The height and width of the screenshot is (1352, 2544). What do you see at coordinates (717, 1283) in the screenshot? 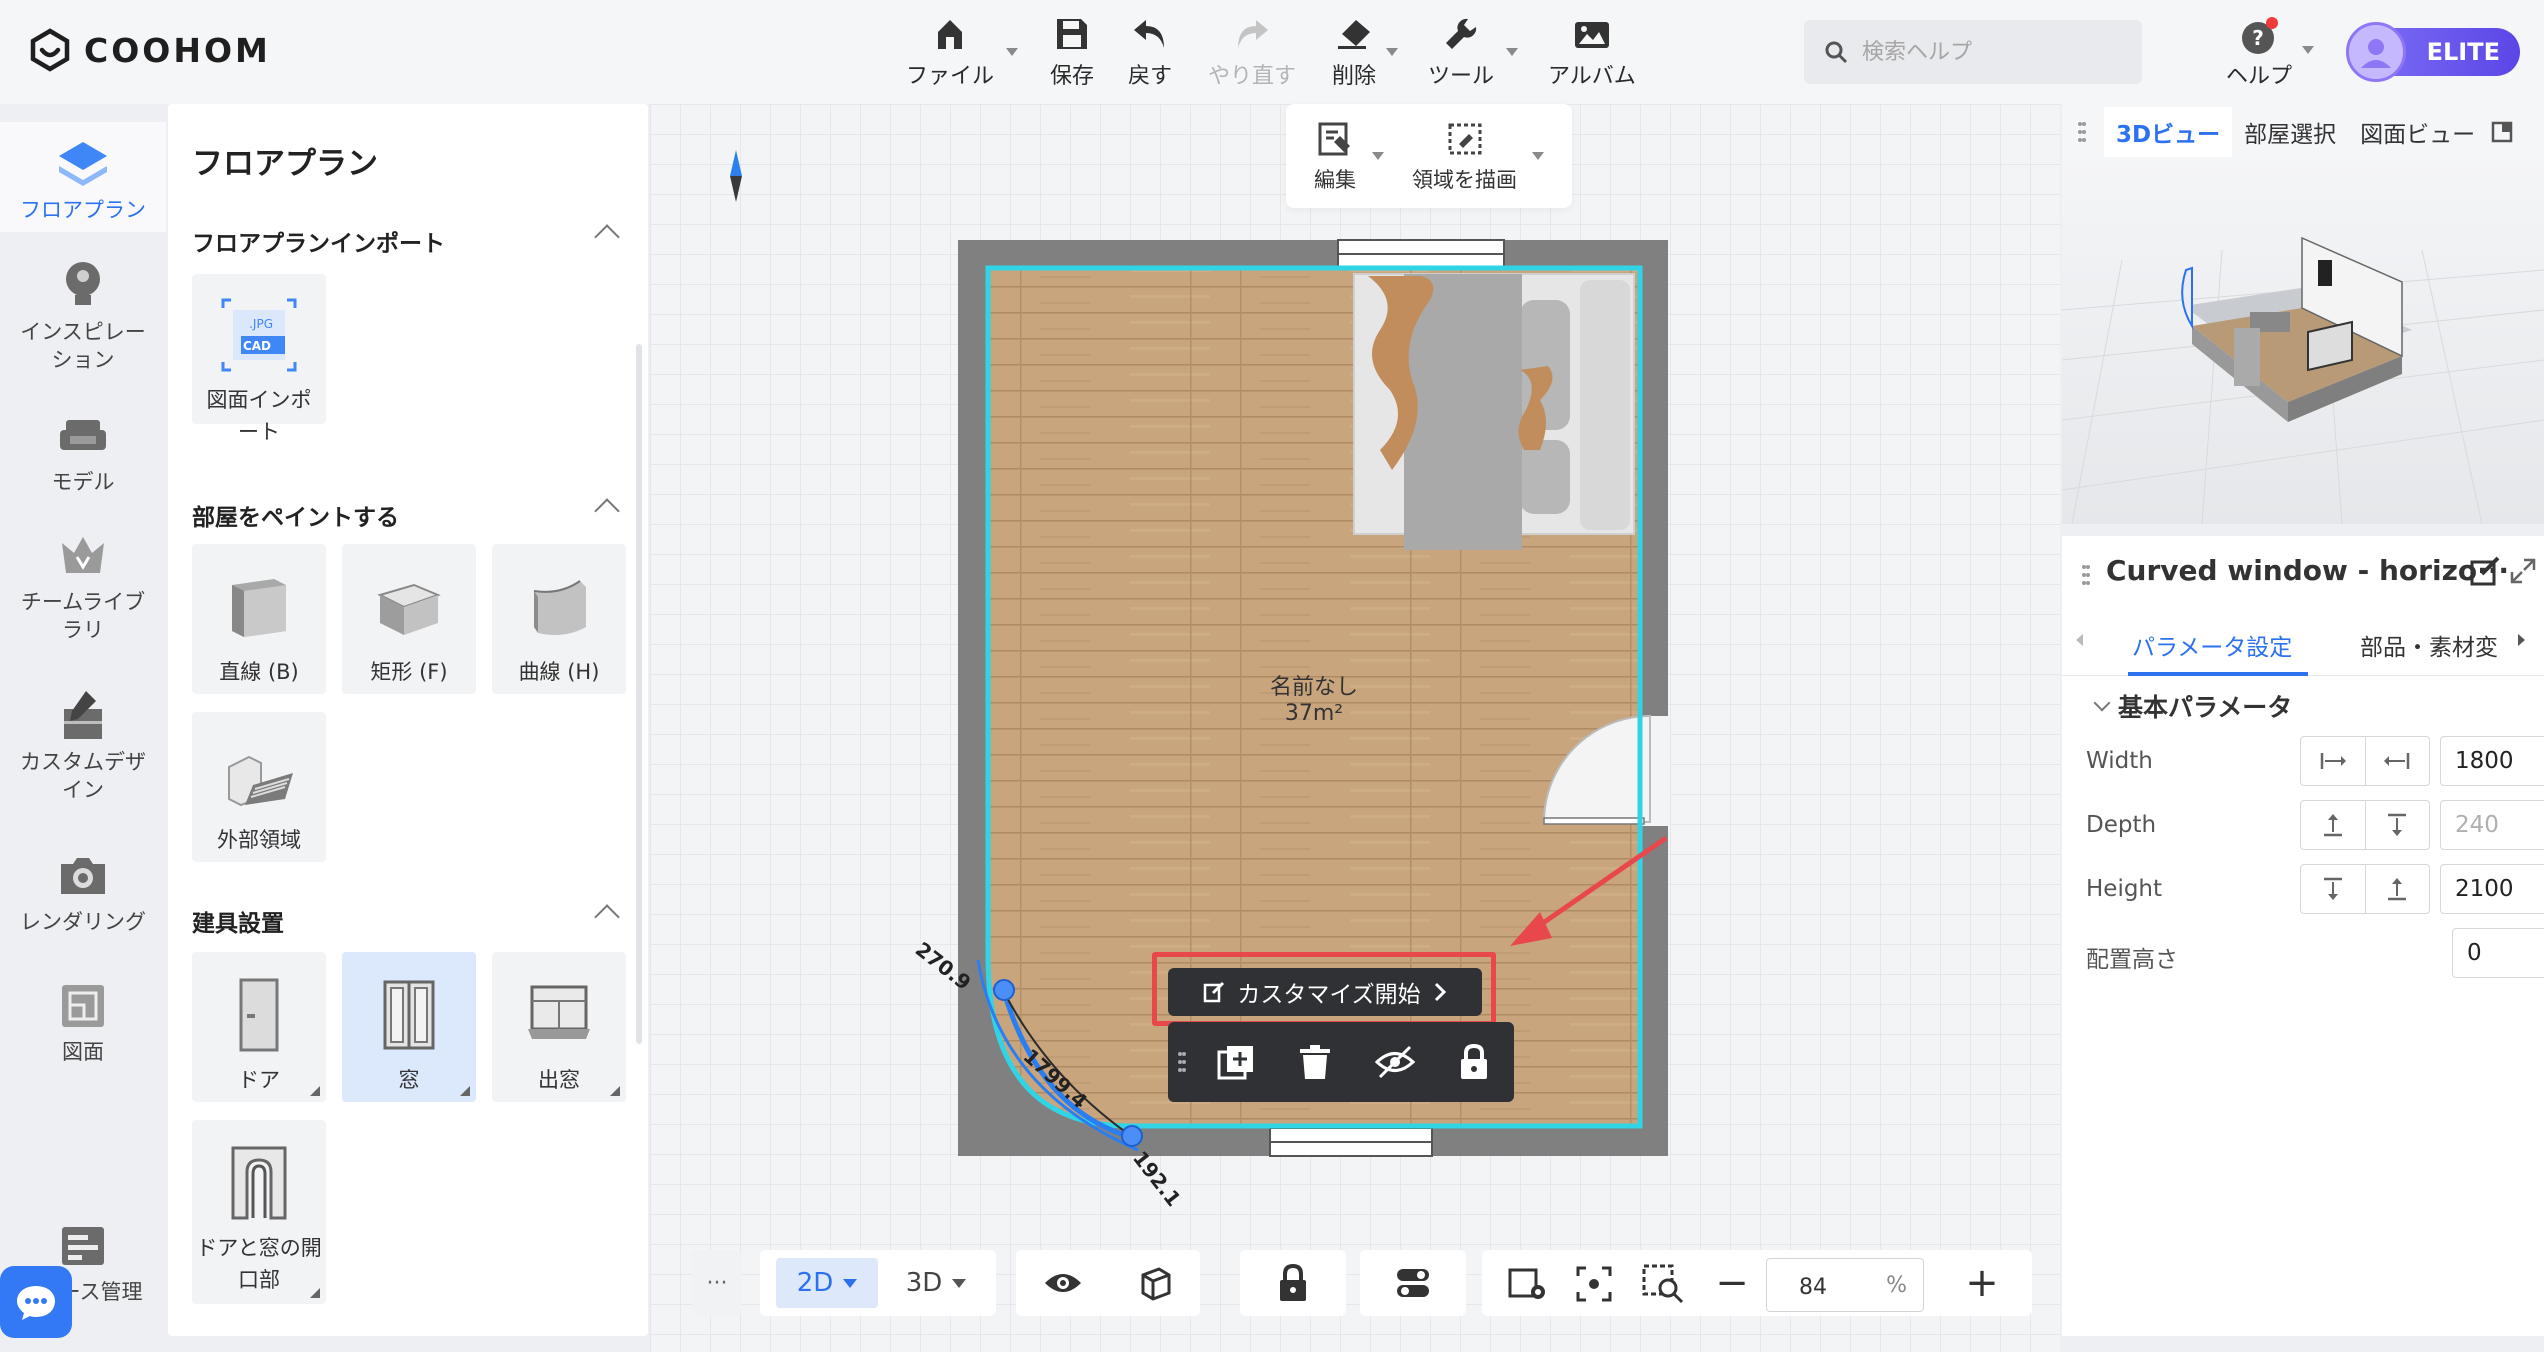
I see `more-options-button: ···` at bounding box center [717, 1283].